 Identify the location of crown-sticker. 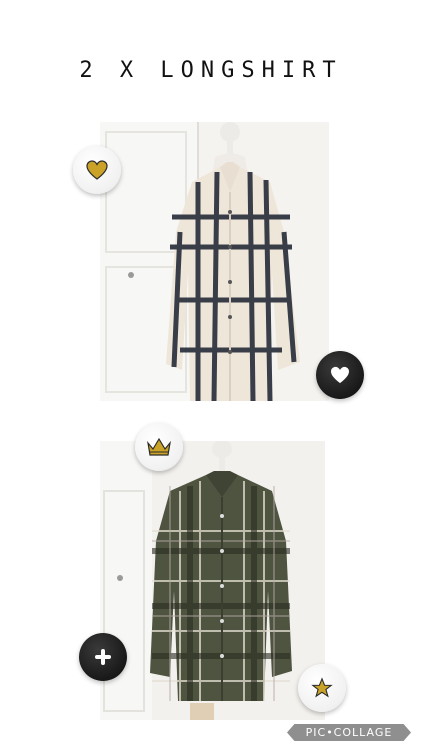
(159, 447).